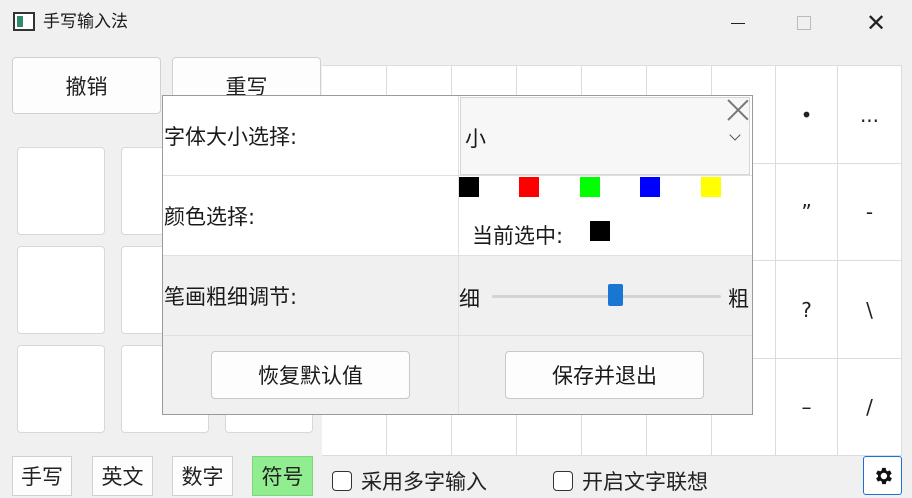  What do you see at coordinates (42, 476) in the screenshot?
I see `mode-handwriting-button: 手写` at bounding box center [42, 476].